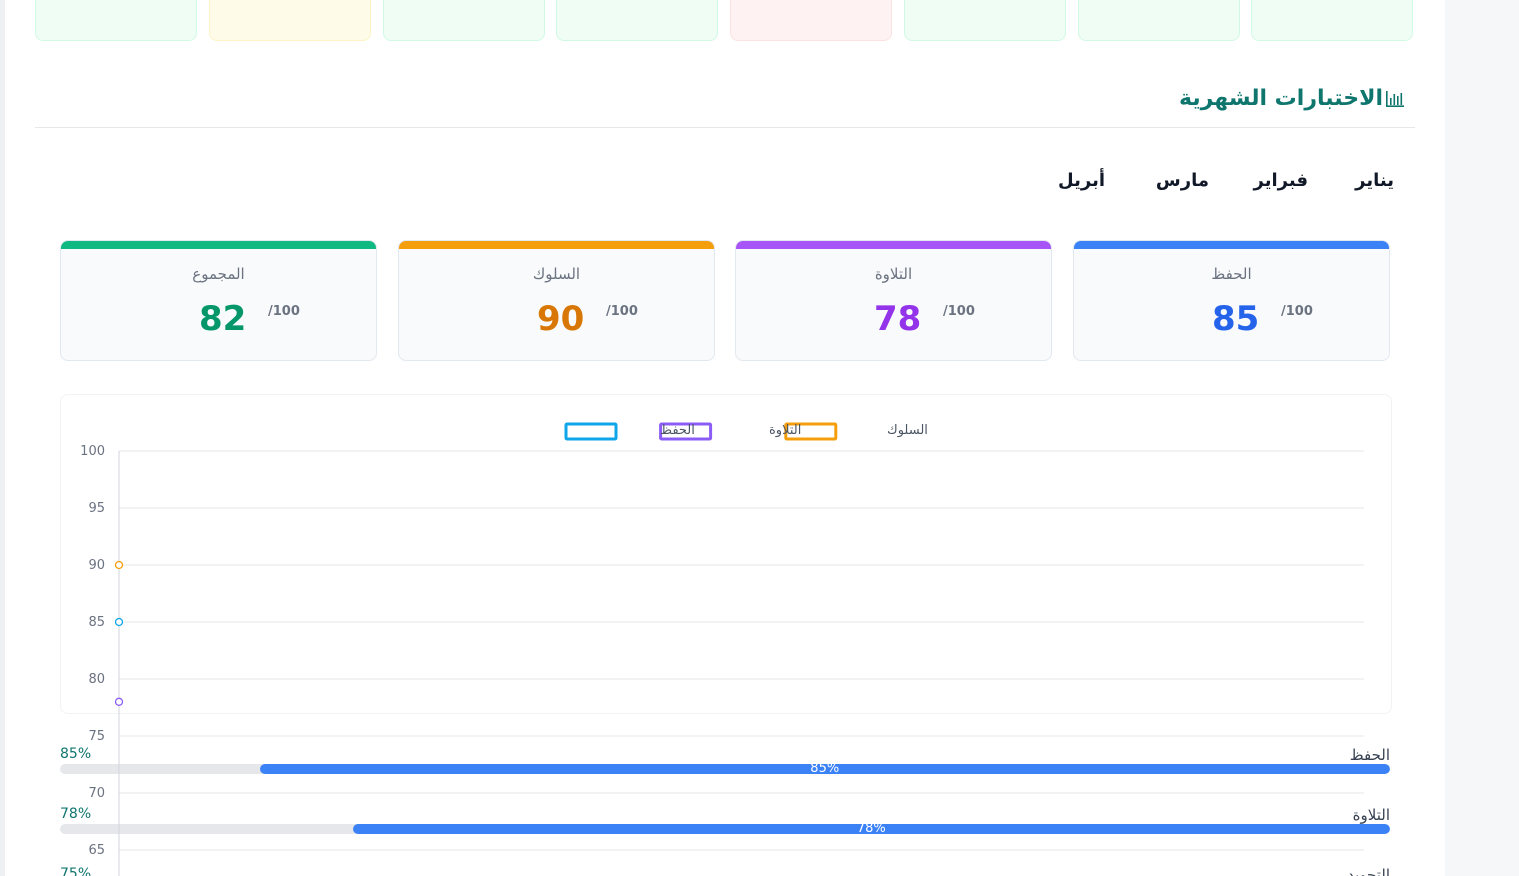 The height and width of the screenshot is (876, 1519). What do you see at coordinates (76, 871) in the screenshot?
I see `progress-percent: 75%` at bounding box center [76, 871].